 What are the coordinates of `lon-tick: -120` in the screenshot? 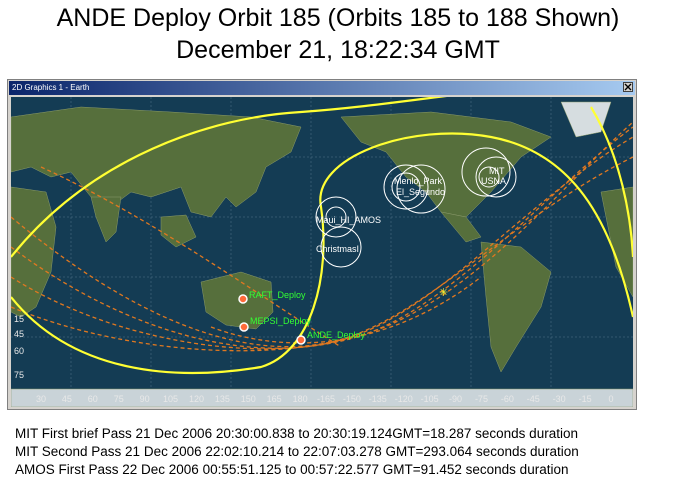 It's located at (404, 399).